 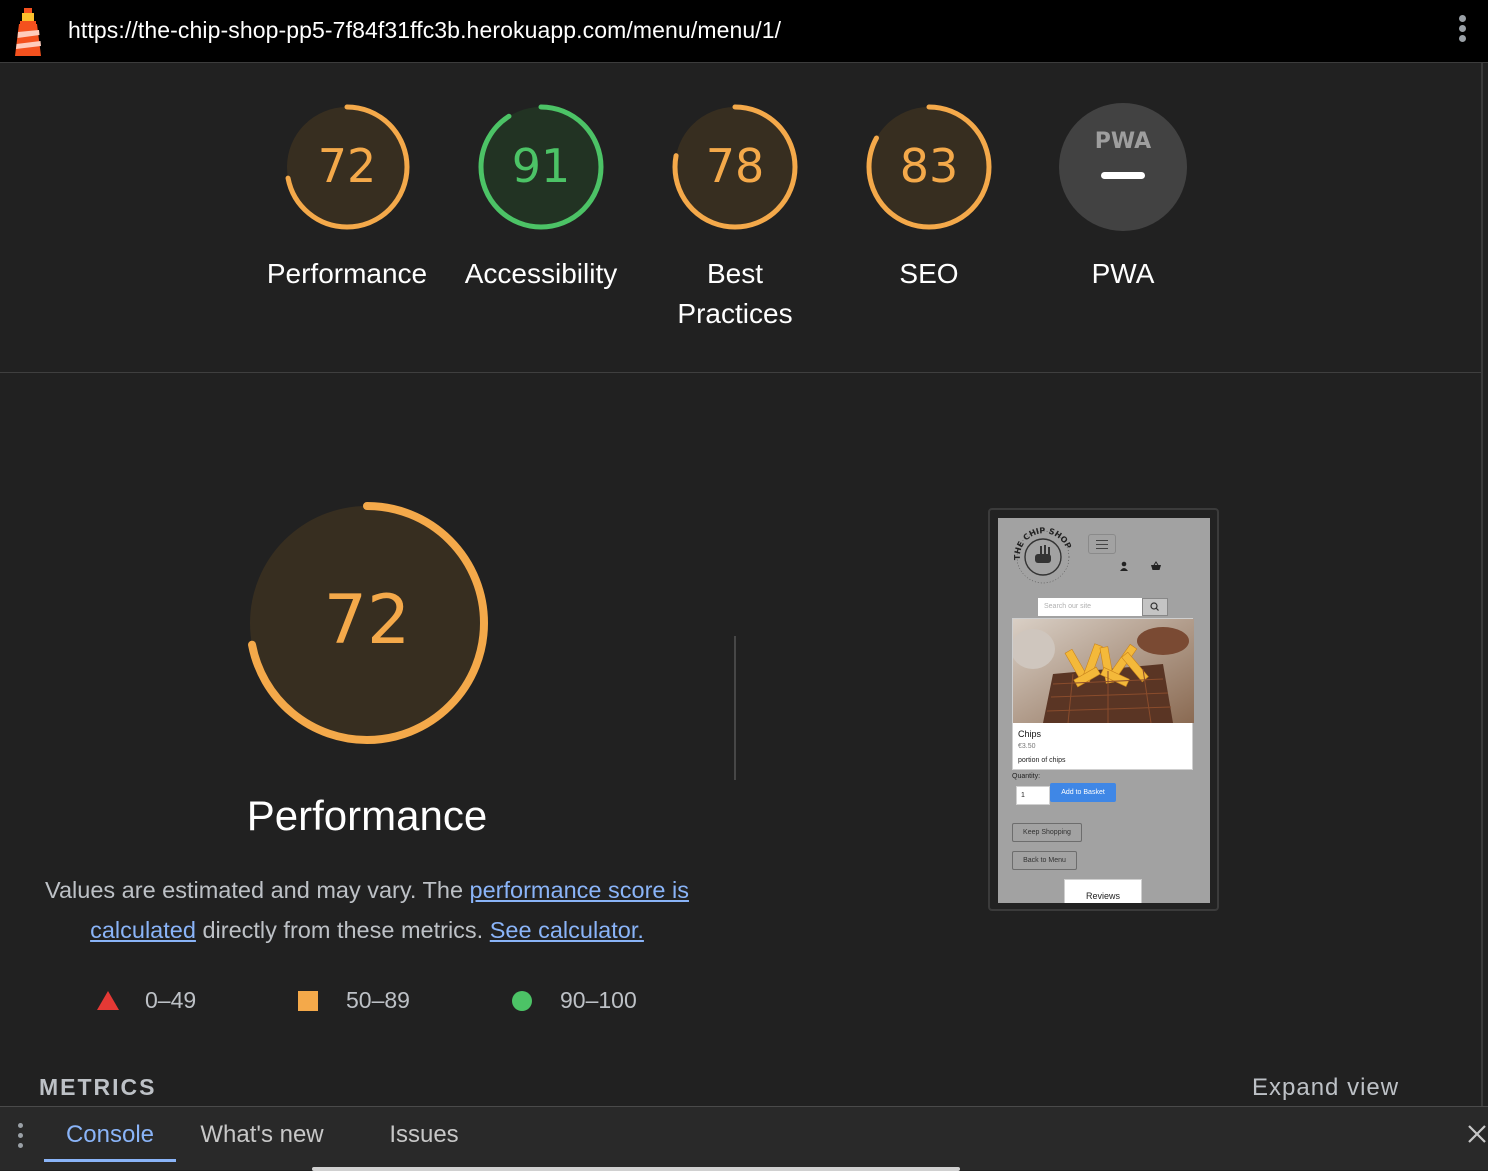 What do you see at coordinates (598, 1000) in the screenshot?
I see `legend-range: 90–100` at bounding box center [598, 1000].